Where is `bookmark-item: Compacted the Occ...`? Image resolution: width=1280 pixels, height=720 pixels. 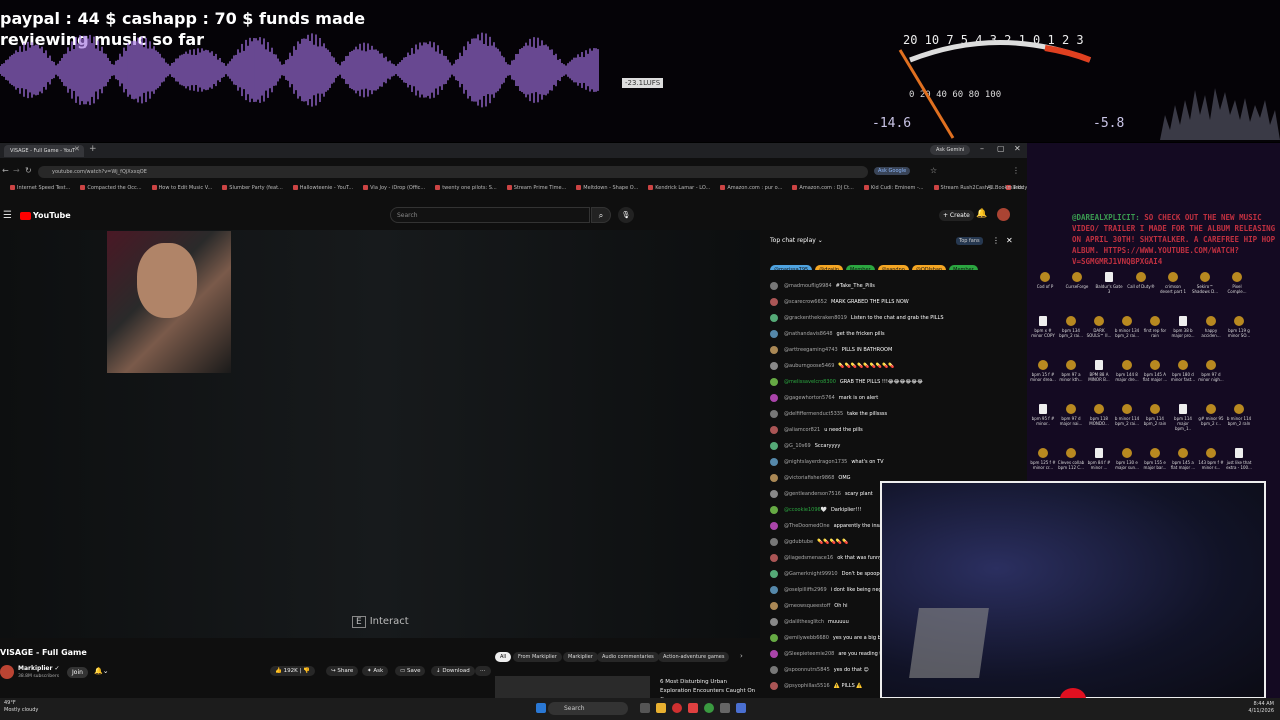 bookmark-item: Compacted the Occ... is located at coordinates (110, 188).